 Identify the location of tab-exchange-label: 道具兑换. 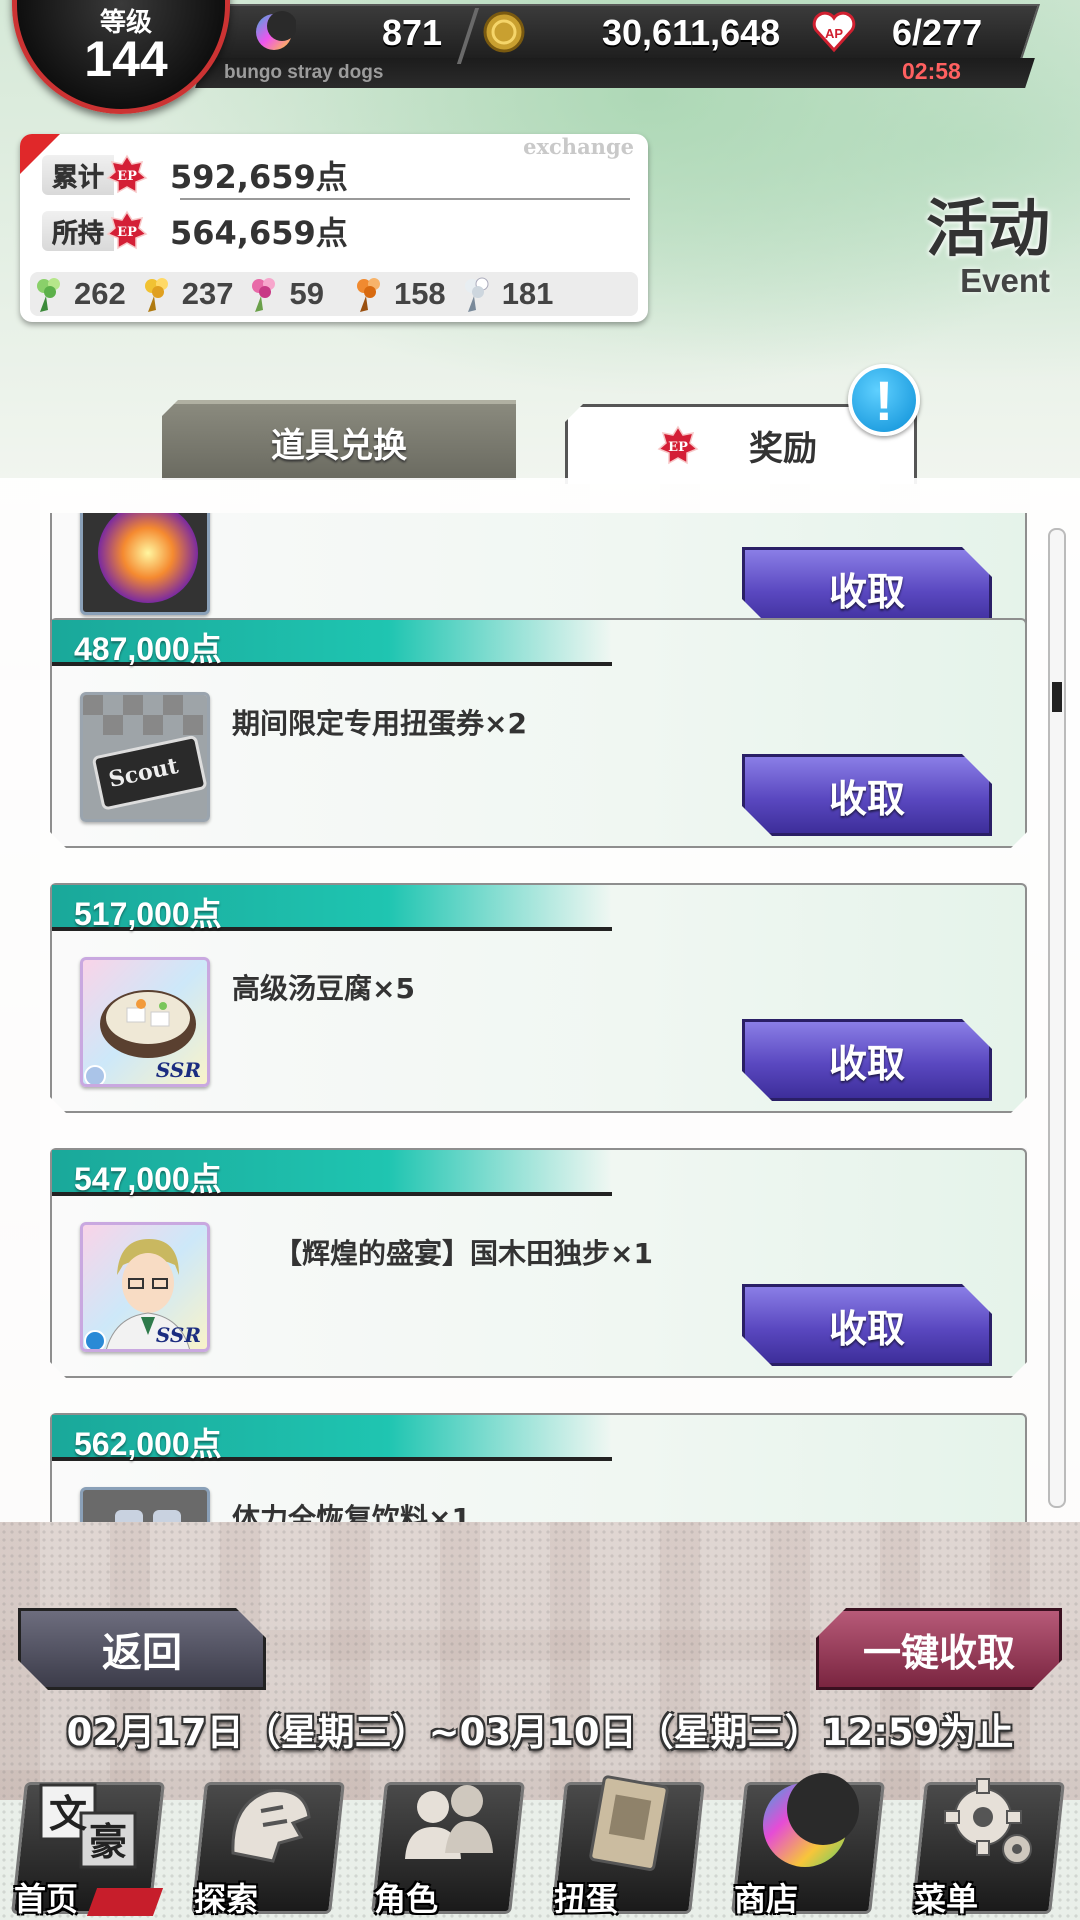
(339, 445).